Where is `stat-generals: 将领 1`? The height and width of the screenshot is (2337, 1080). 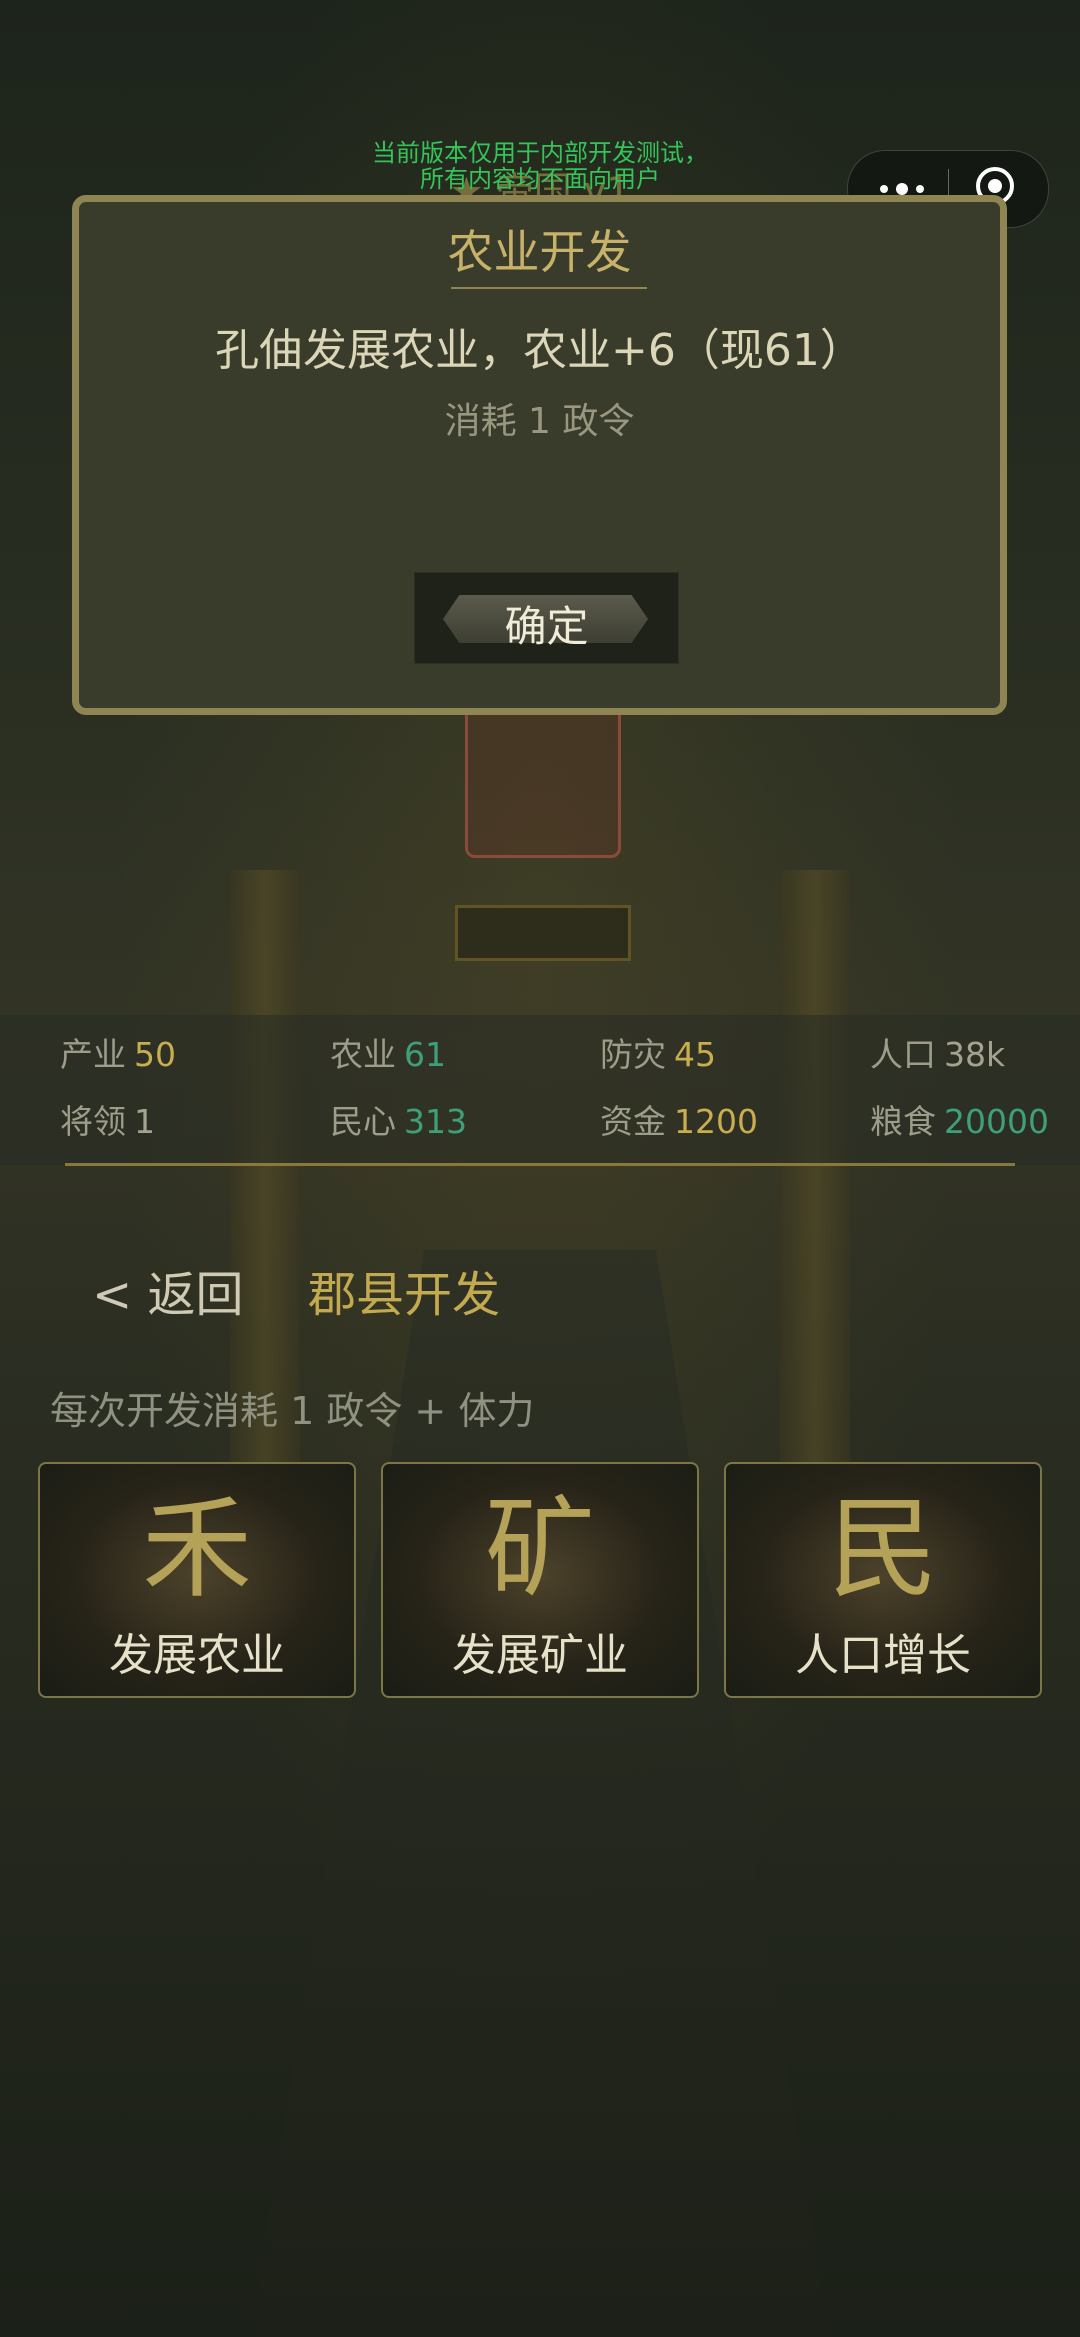 stat-generals: 将领 1 is located at coordinates (107, 1121).